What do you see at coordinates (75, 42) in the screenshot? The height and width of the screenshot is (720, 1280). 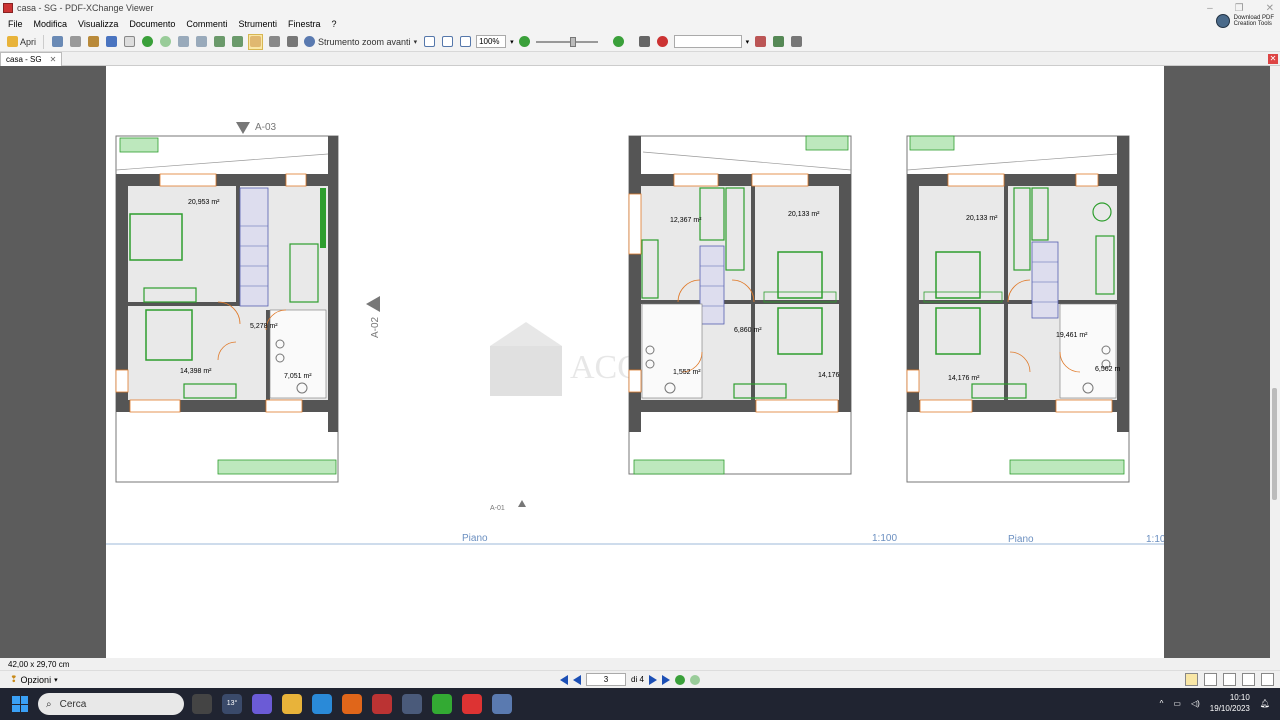 I see `print-button` at bounding box center [75, 42].